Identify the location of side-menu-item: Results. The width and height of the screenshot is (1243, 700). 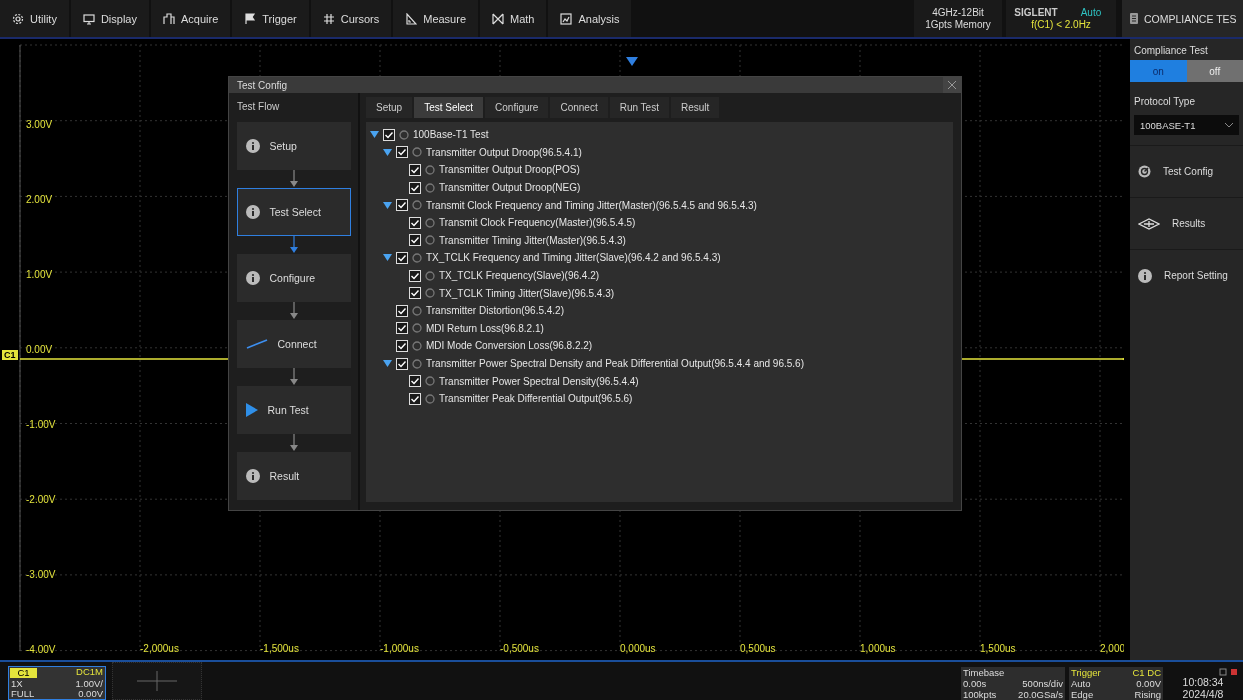
(1186, 223).